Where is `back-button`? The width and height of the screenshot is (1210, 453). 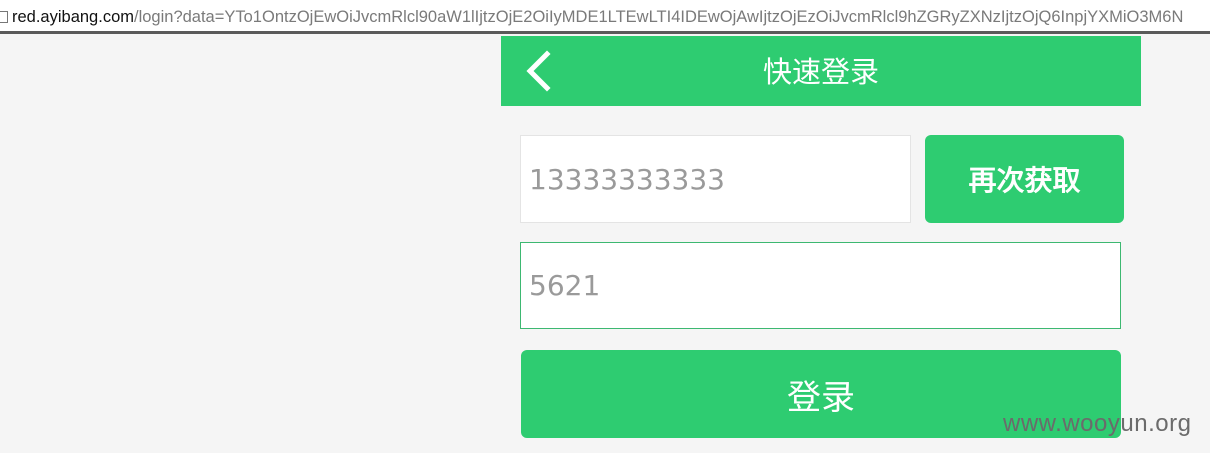
back-button is located at coordinates (538, 71).